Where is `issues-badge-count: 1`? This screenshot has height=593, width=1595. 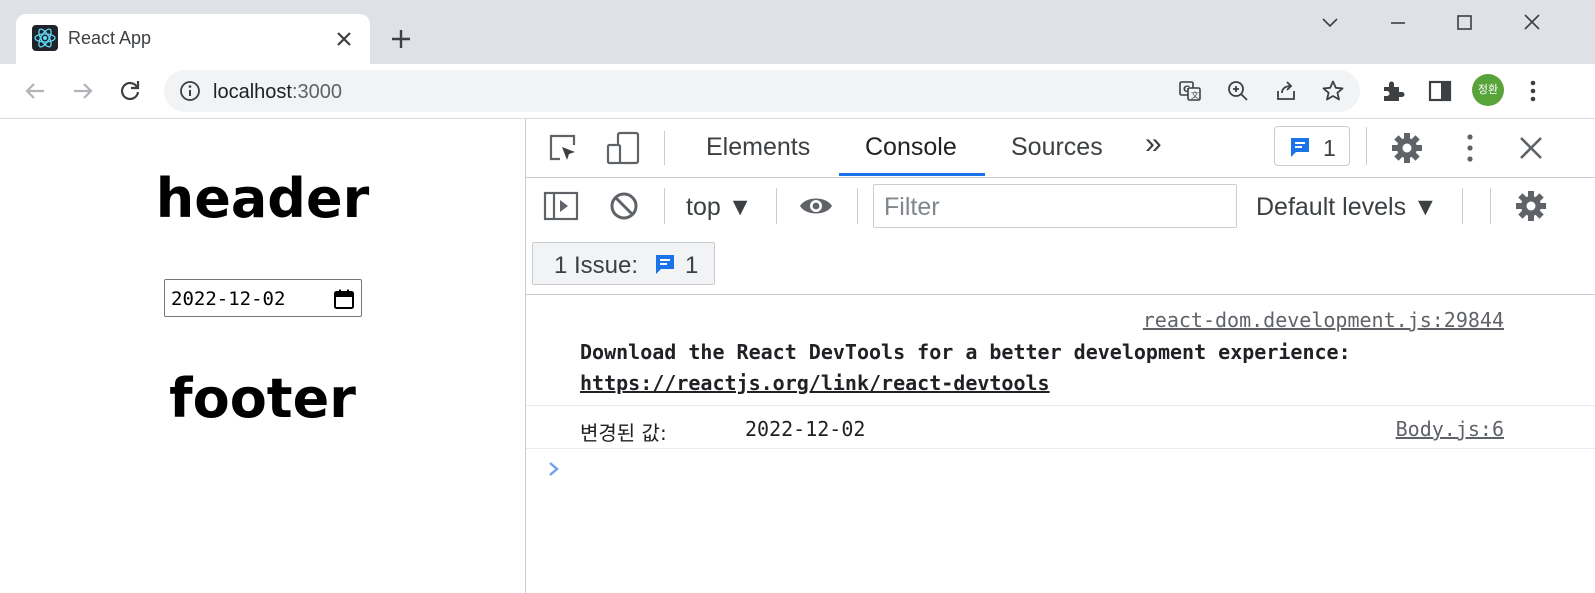
issues-badge-count: 1 is located at coordinates (1329, 148).